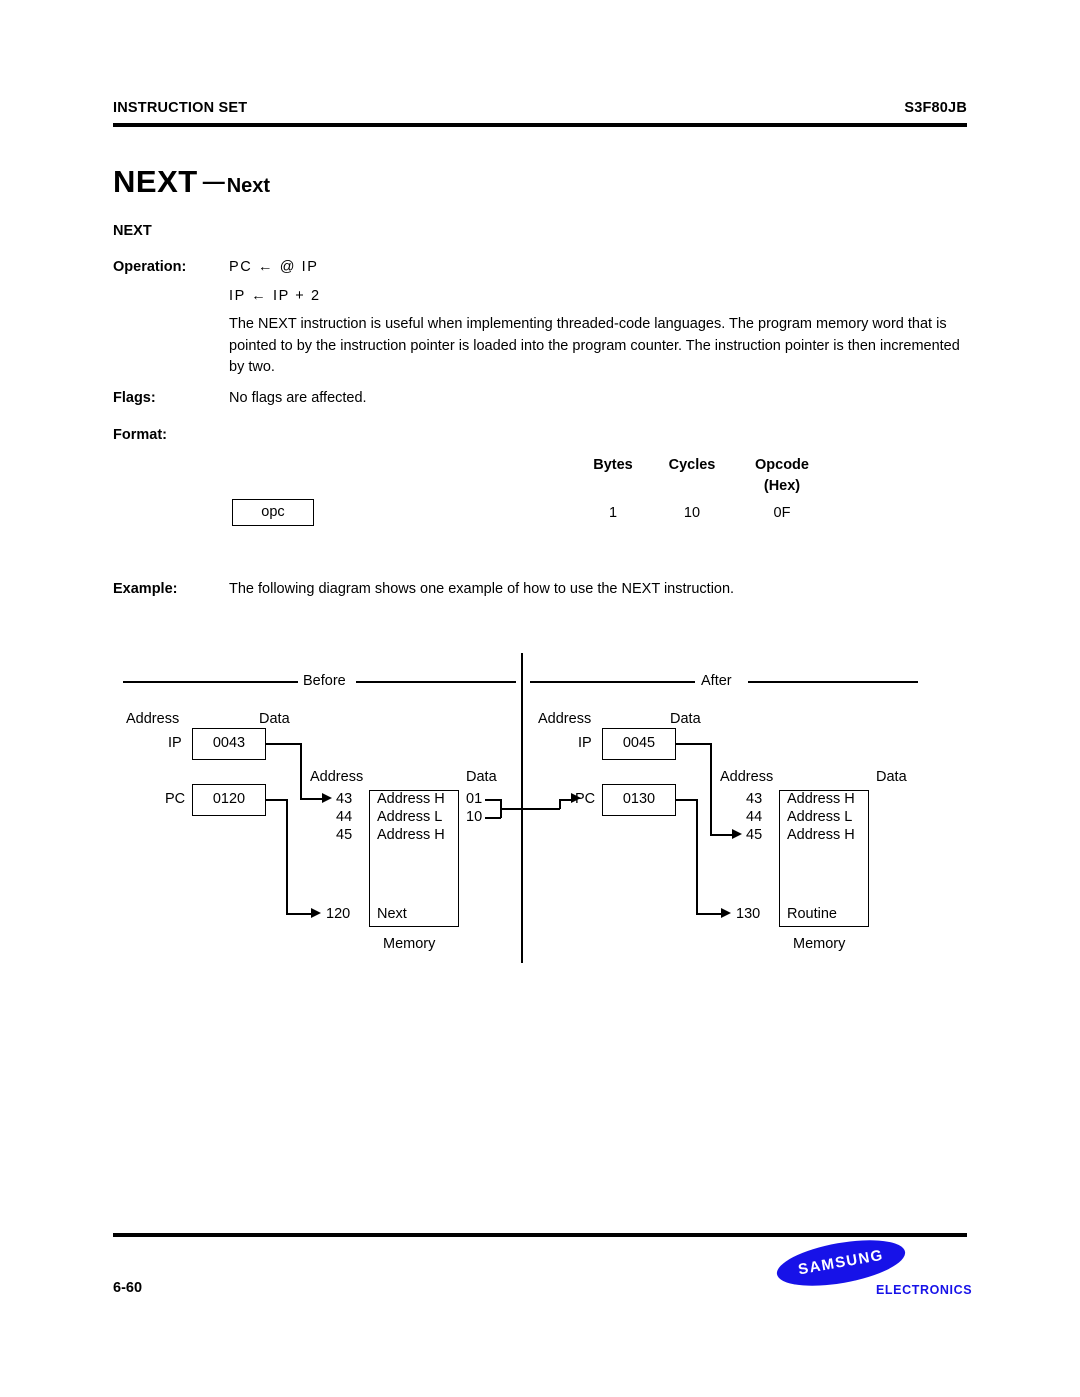 Image resolution: width=1080 pixels, height=1397 pixels. I want to click on after-caption: After, so click(716, 681).